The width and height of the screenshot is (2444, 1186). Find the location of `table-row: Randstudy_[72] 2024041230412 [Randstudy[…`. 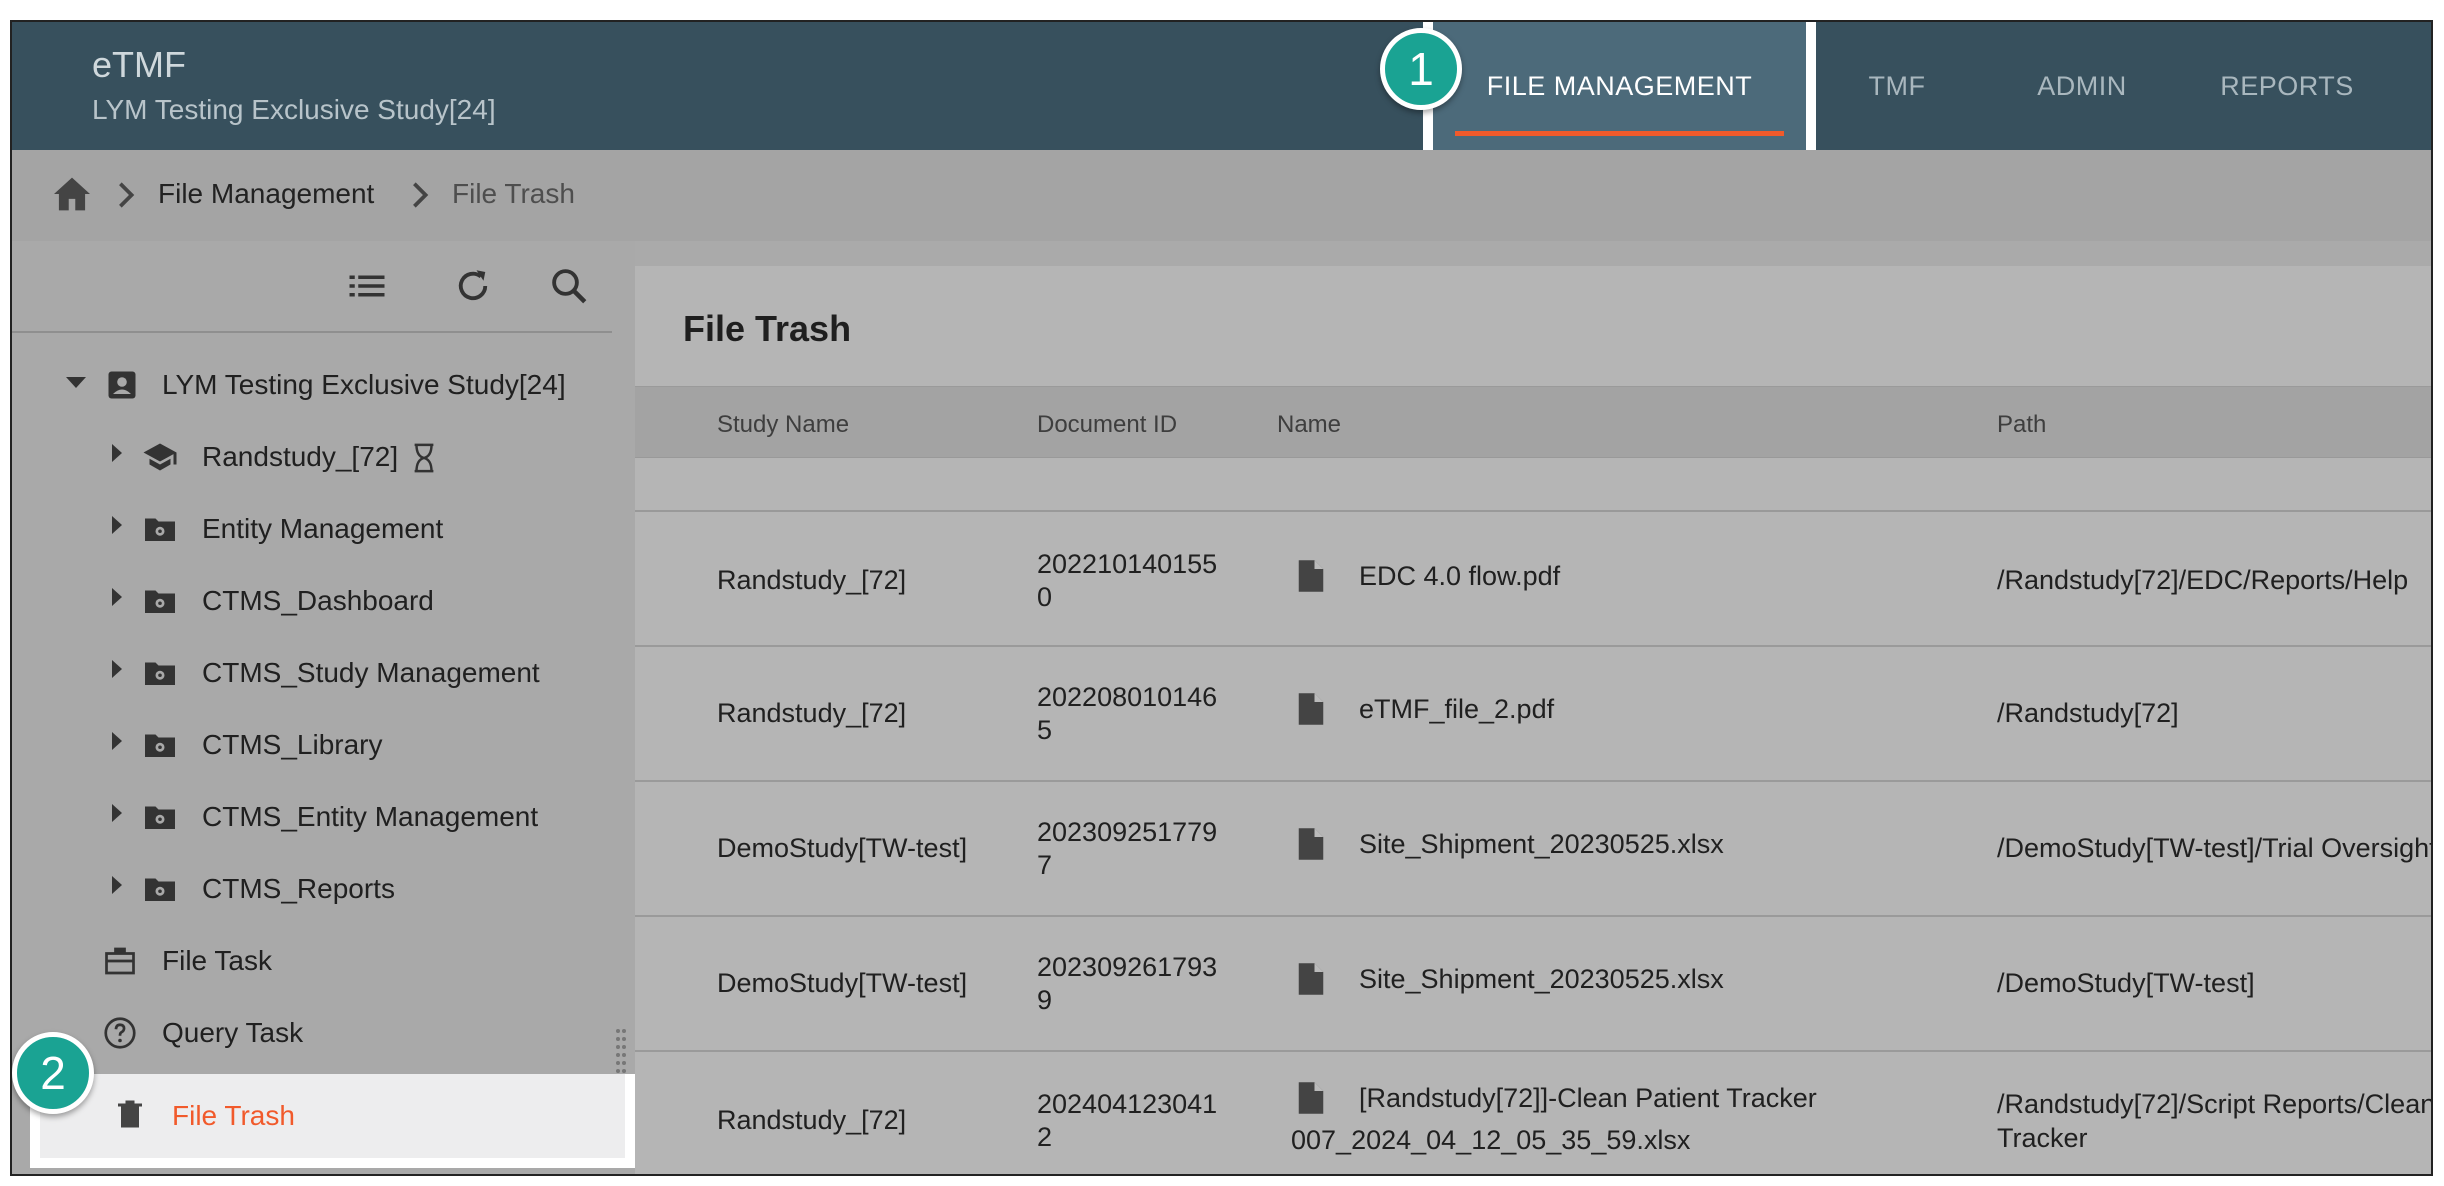

table-row: Randstudy_[72] 2024041230412 [Randstudy[… is located at coordinates (1534, 1114).